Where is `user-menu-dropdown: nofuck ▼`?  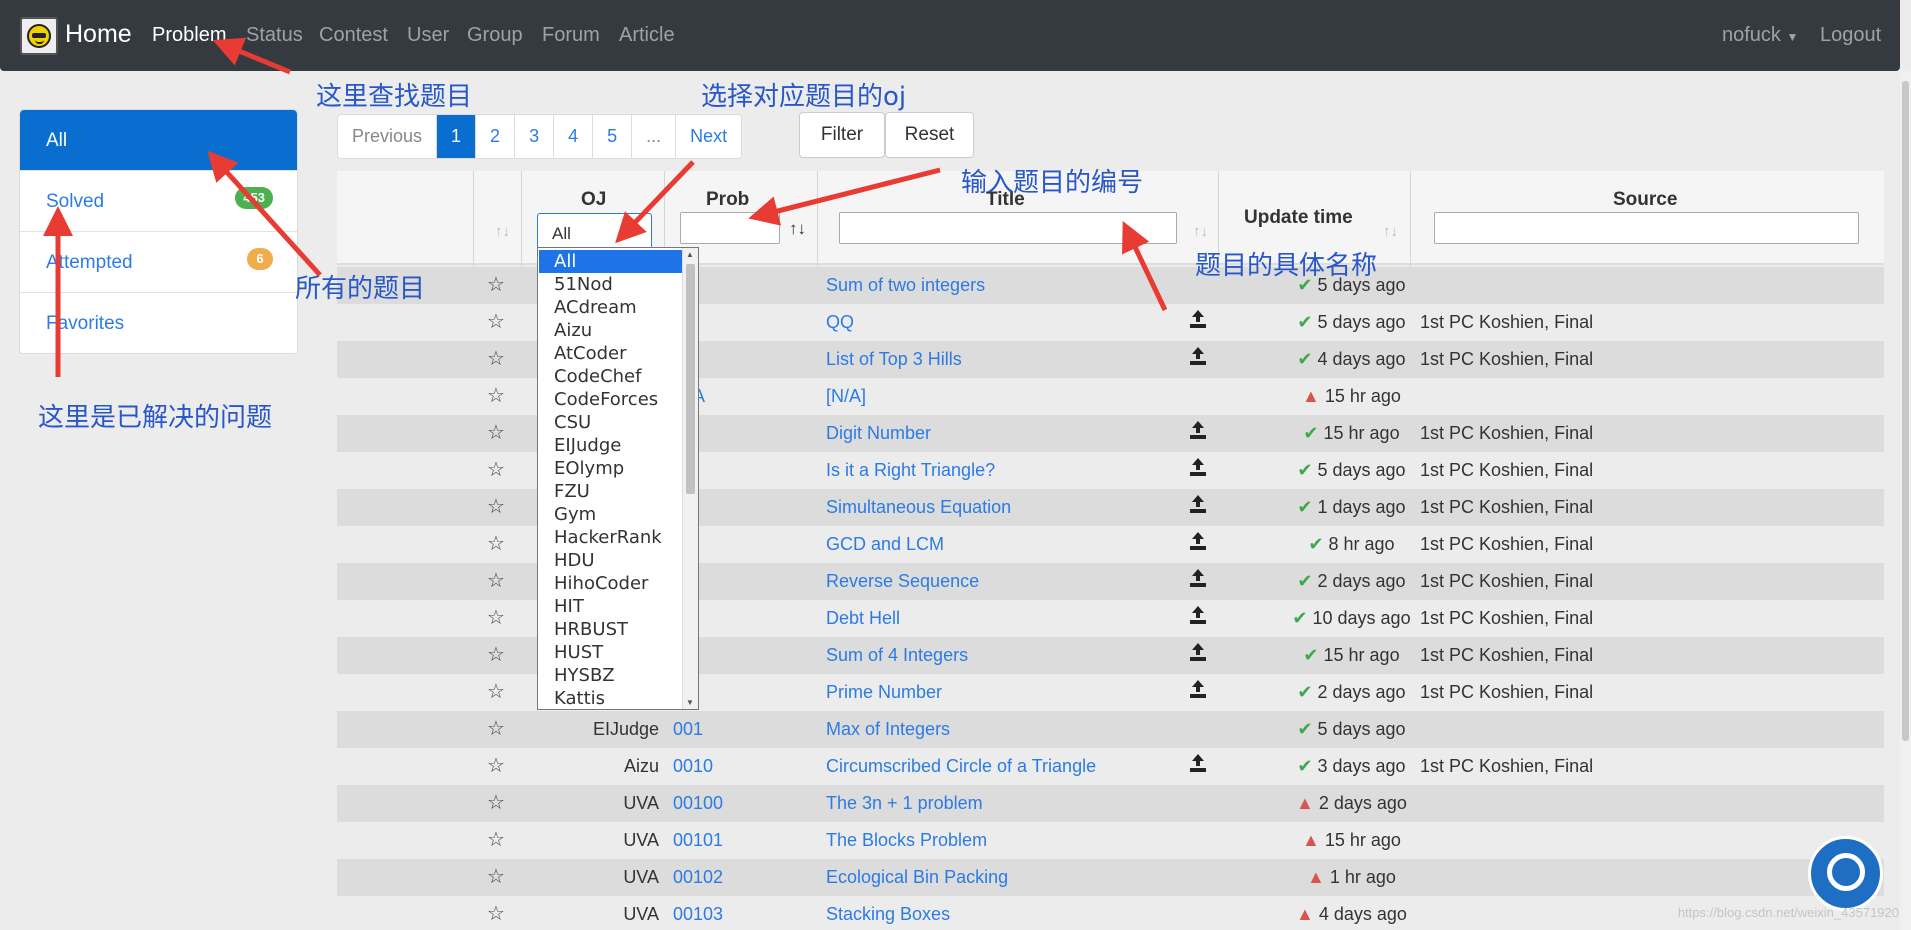 user-menu-dropdown: nofuck ▼ is located at coordinates (1760, 35).